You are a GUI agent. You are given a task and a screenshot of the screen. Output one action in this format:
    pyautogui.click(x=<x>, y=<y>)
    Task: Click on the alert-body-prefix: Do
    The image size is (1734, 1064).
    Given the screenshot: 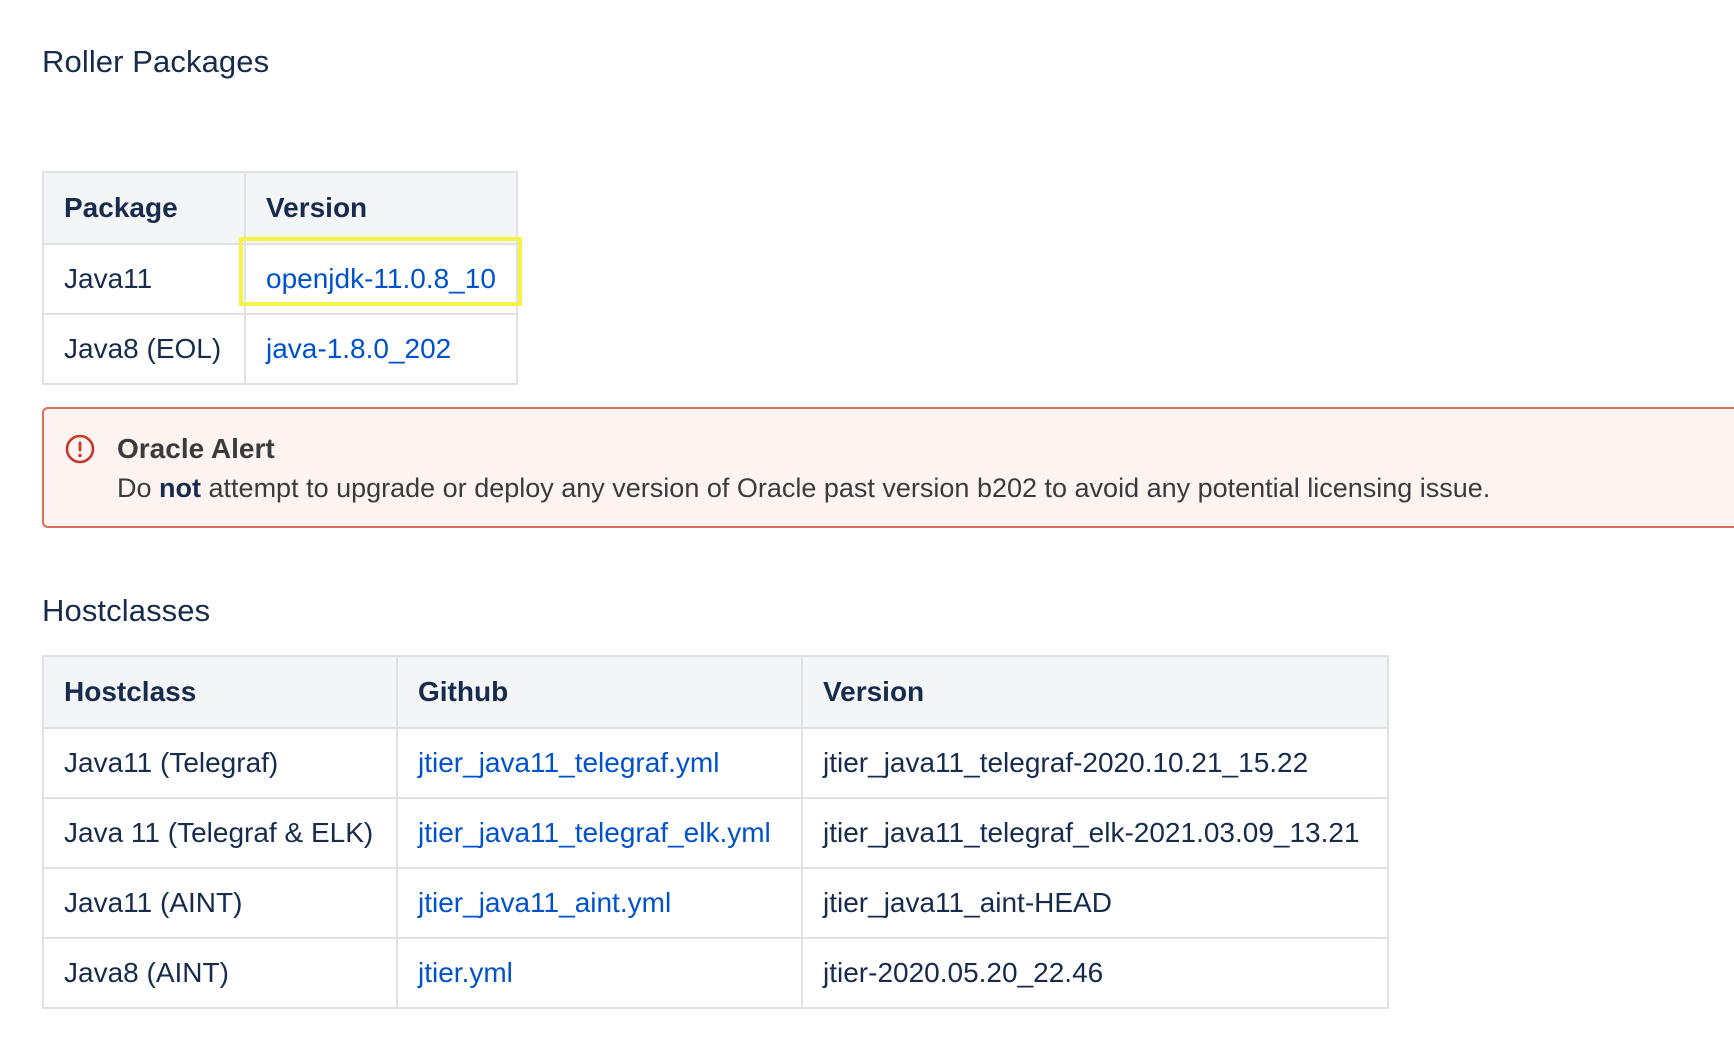 What is the action you would take?
    pyautogui.click(x=134, y=488)
    